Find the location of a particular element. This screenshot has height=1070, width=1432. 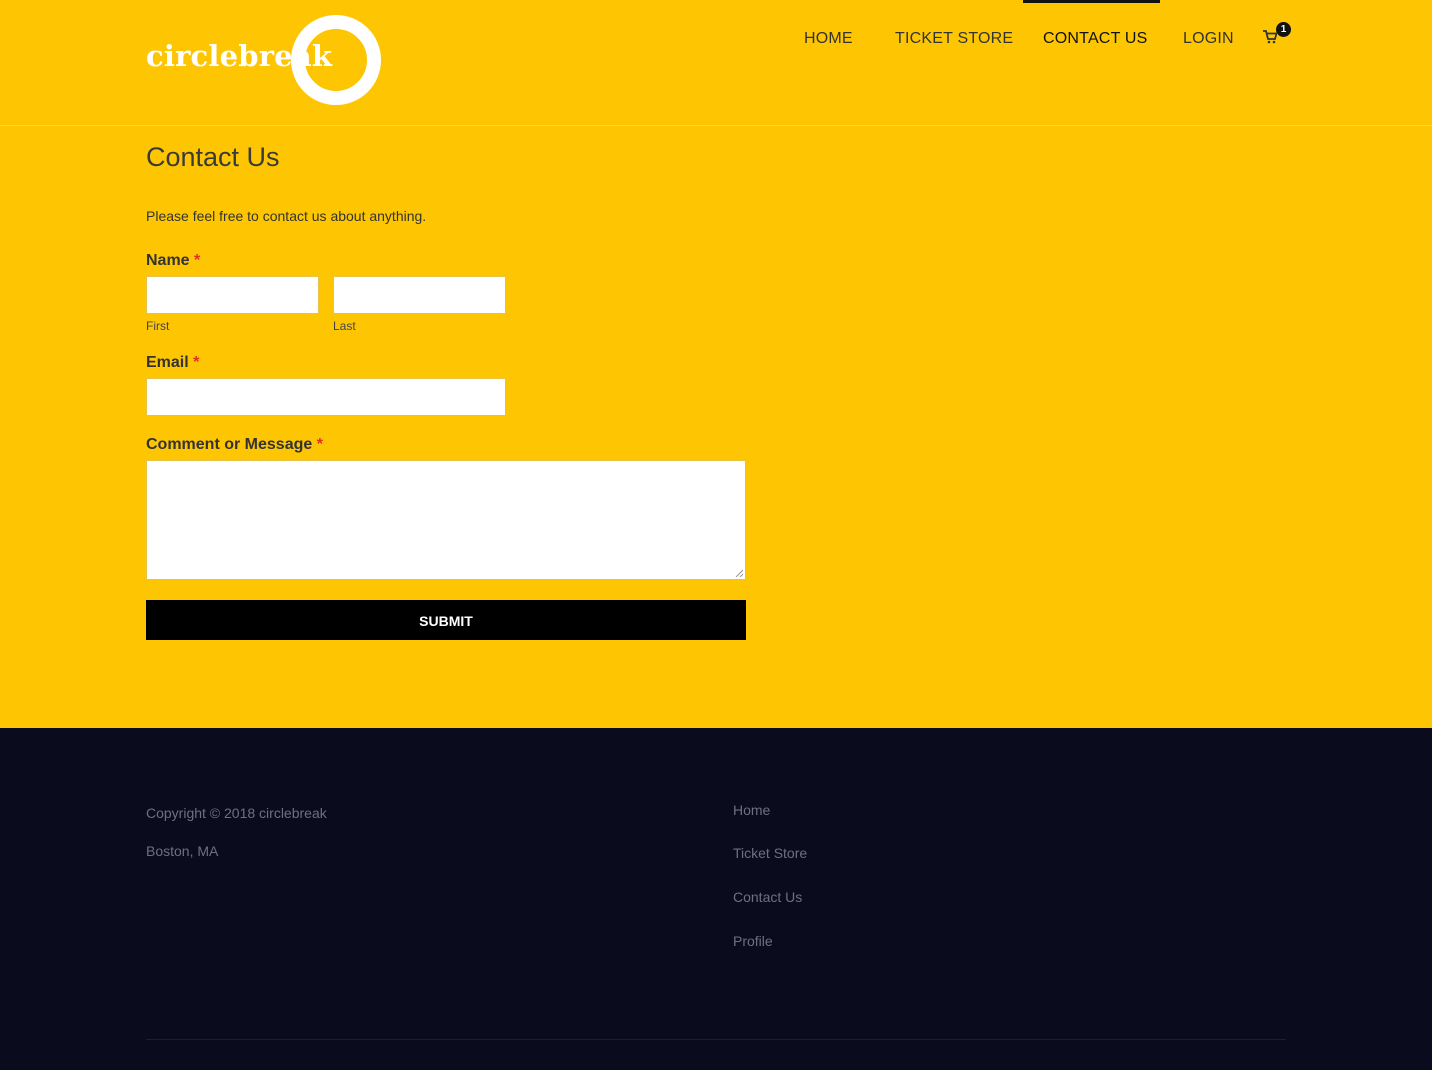

first-sublabel: First is located at coordinates (158, 326).